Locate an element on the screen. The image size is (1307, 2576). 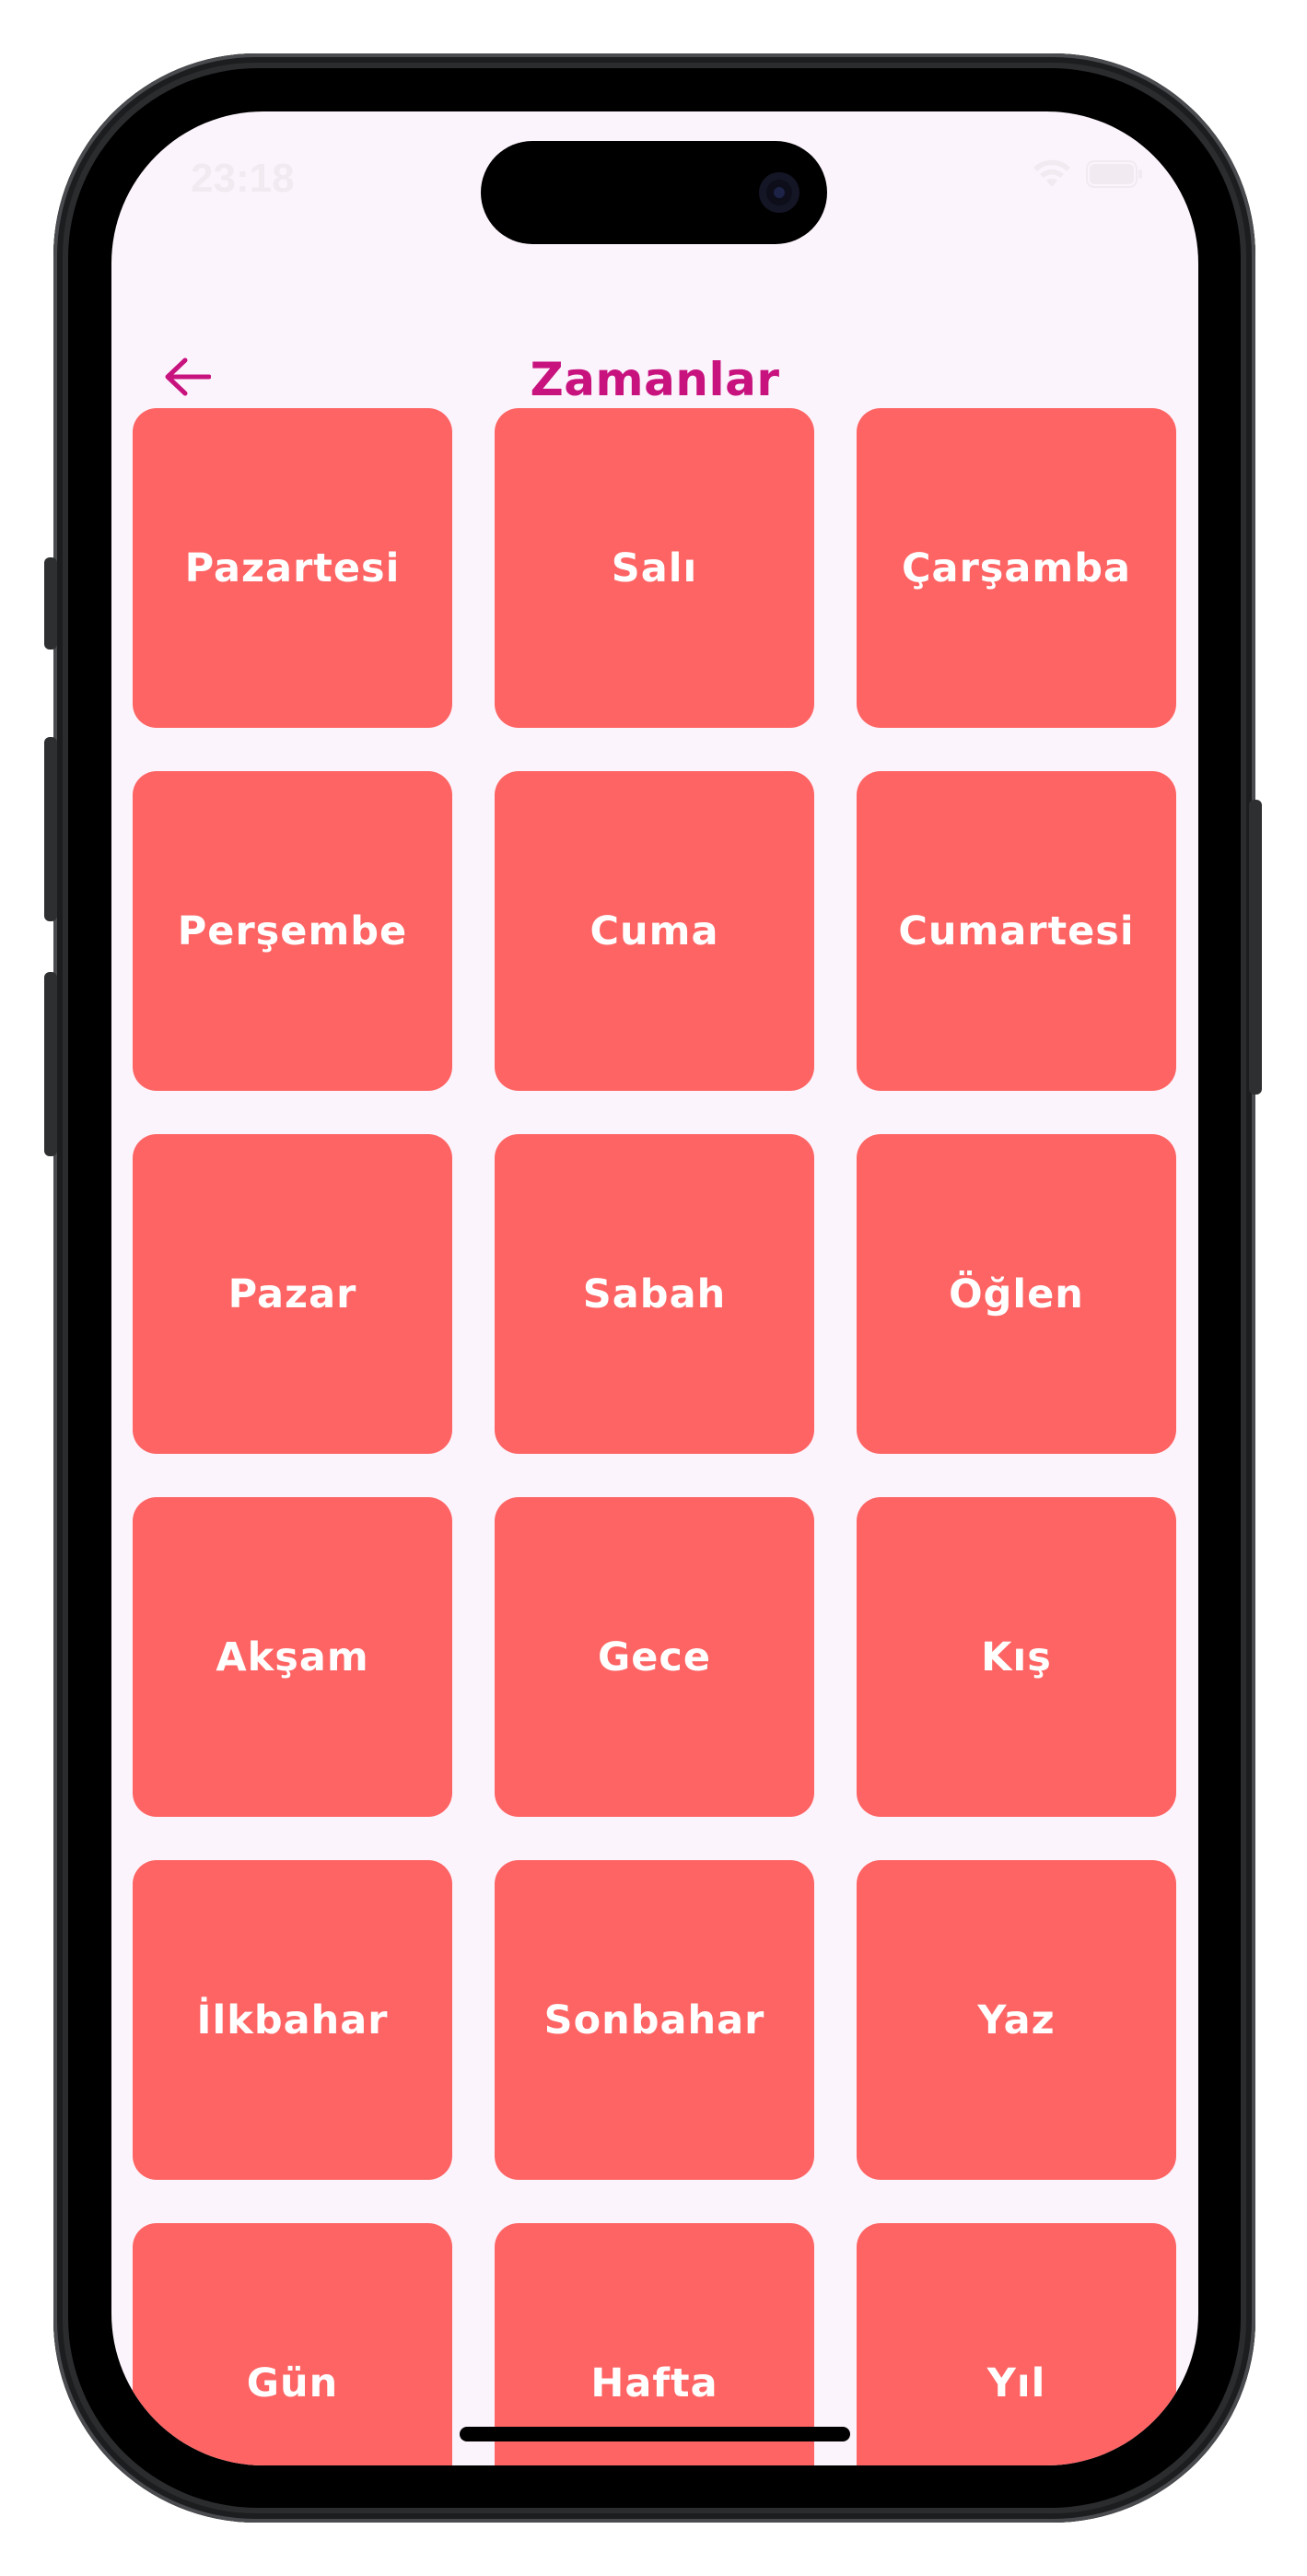
home-indicator is located at coordinates (655, 2434).